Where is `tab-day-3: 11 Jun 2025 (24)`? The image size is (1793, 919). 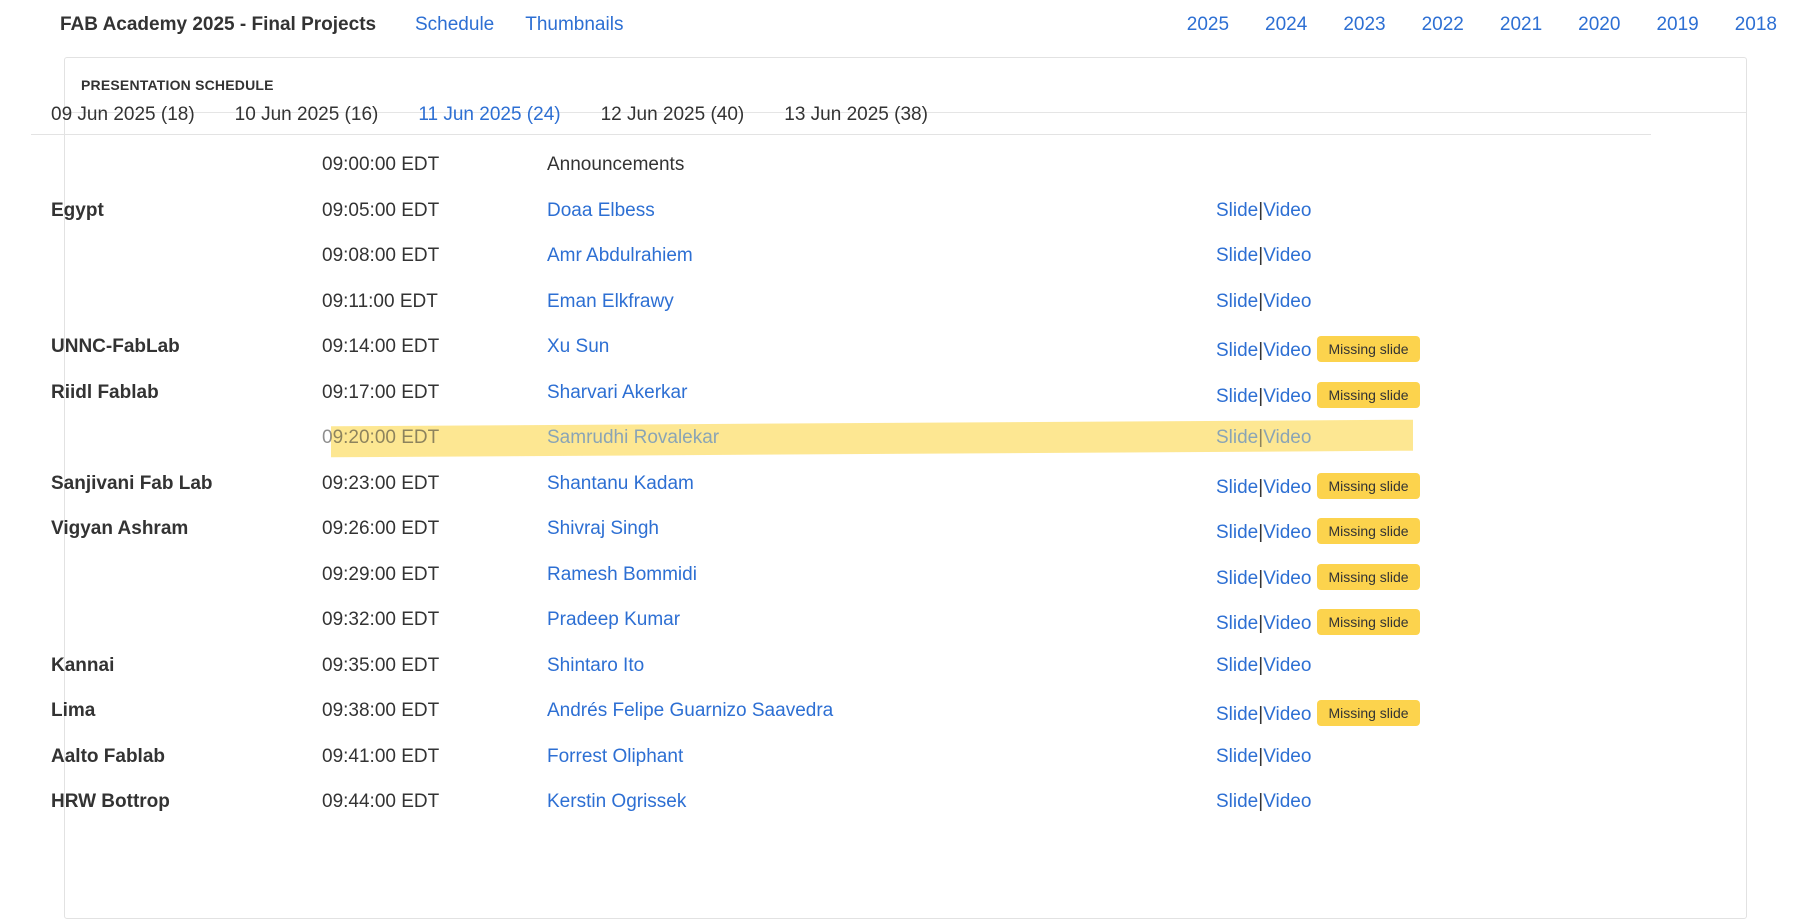
tab-day-3: 11 Jun 2025 (24) is located at coordinates (489, 115).